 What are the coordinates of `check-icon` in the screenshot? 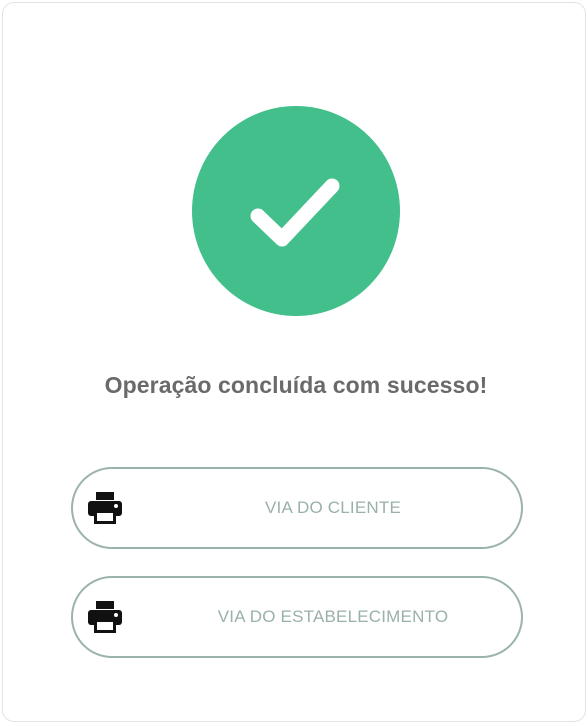 It's located at (295, 212).